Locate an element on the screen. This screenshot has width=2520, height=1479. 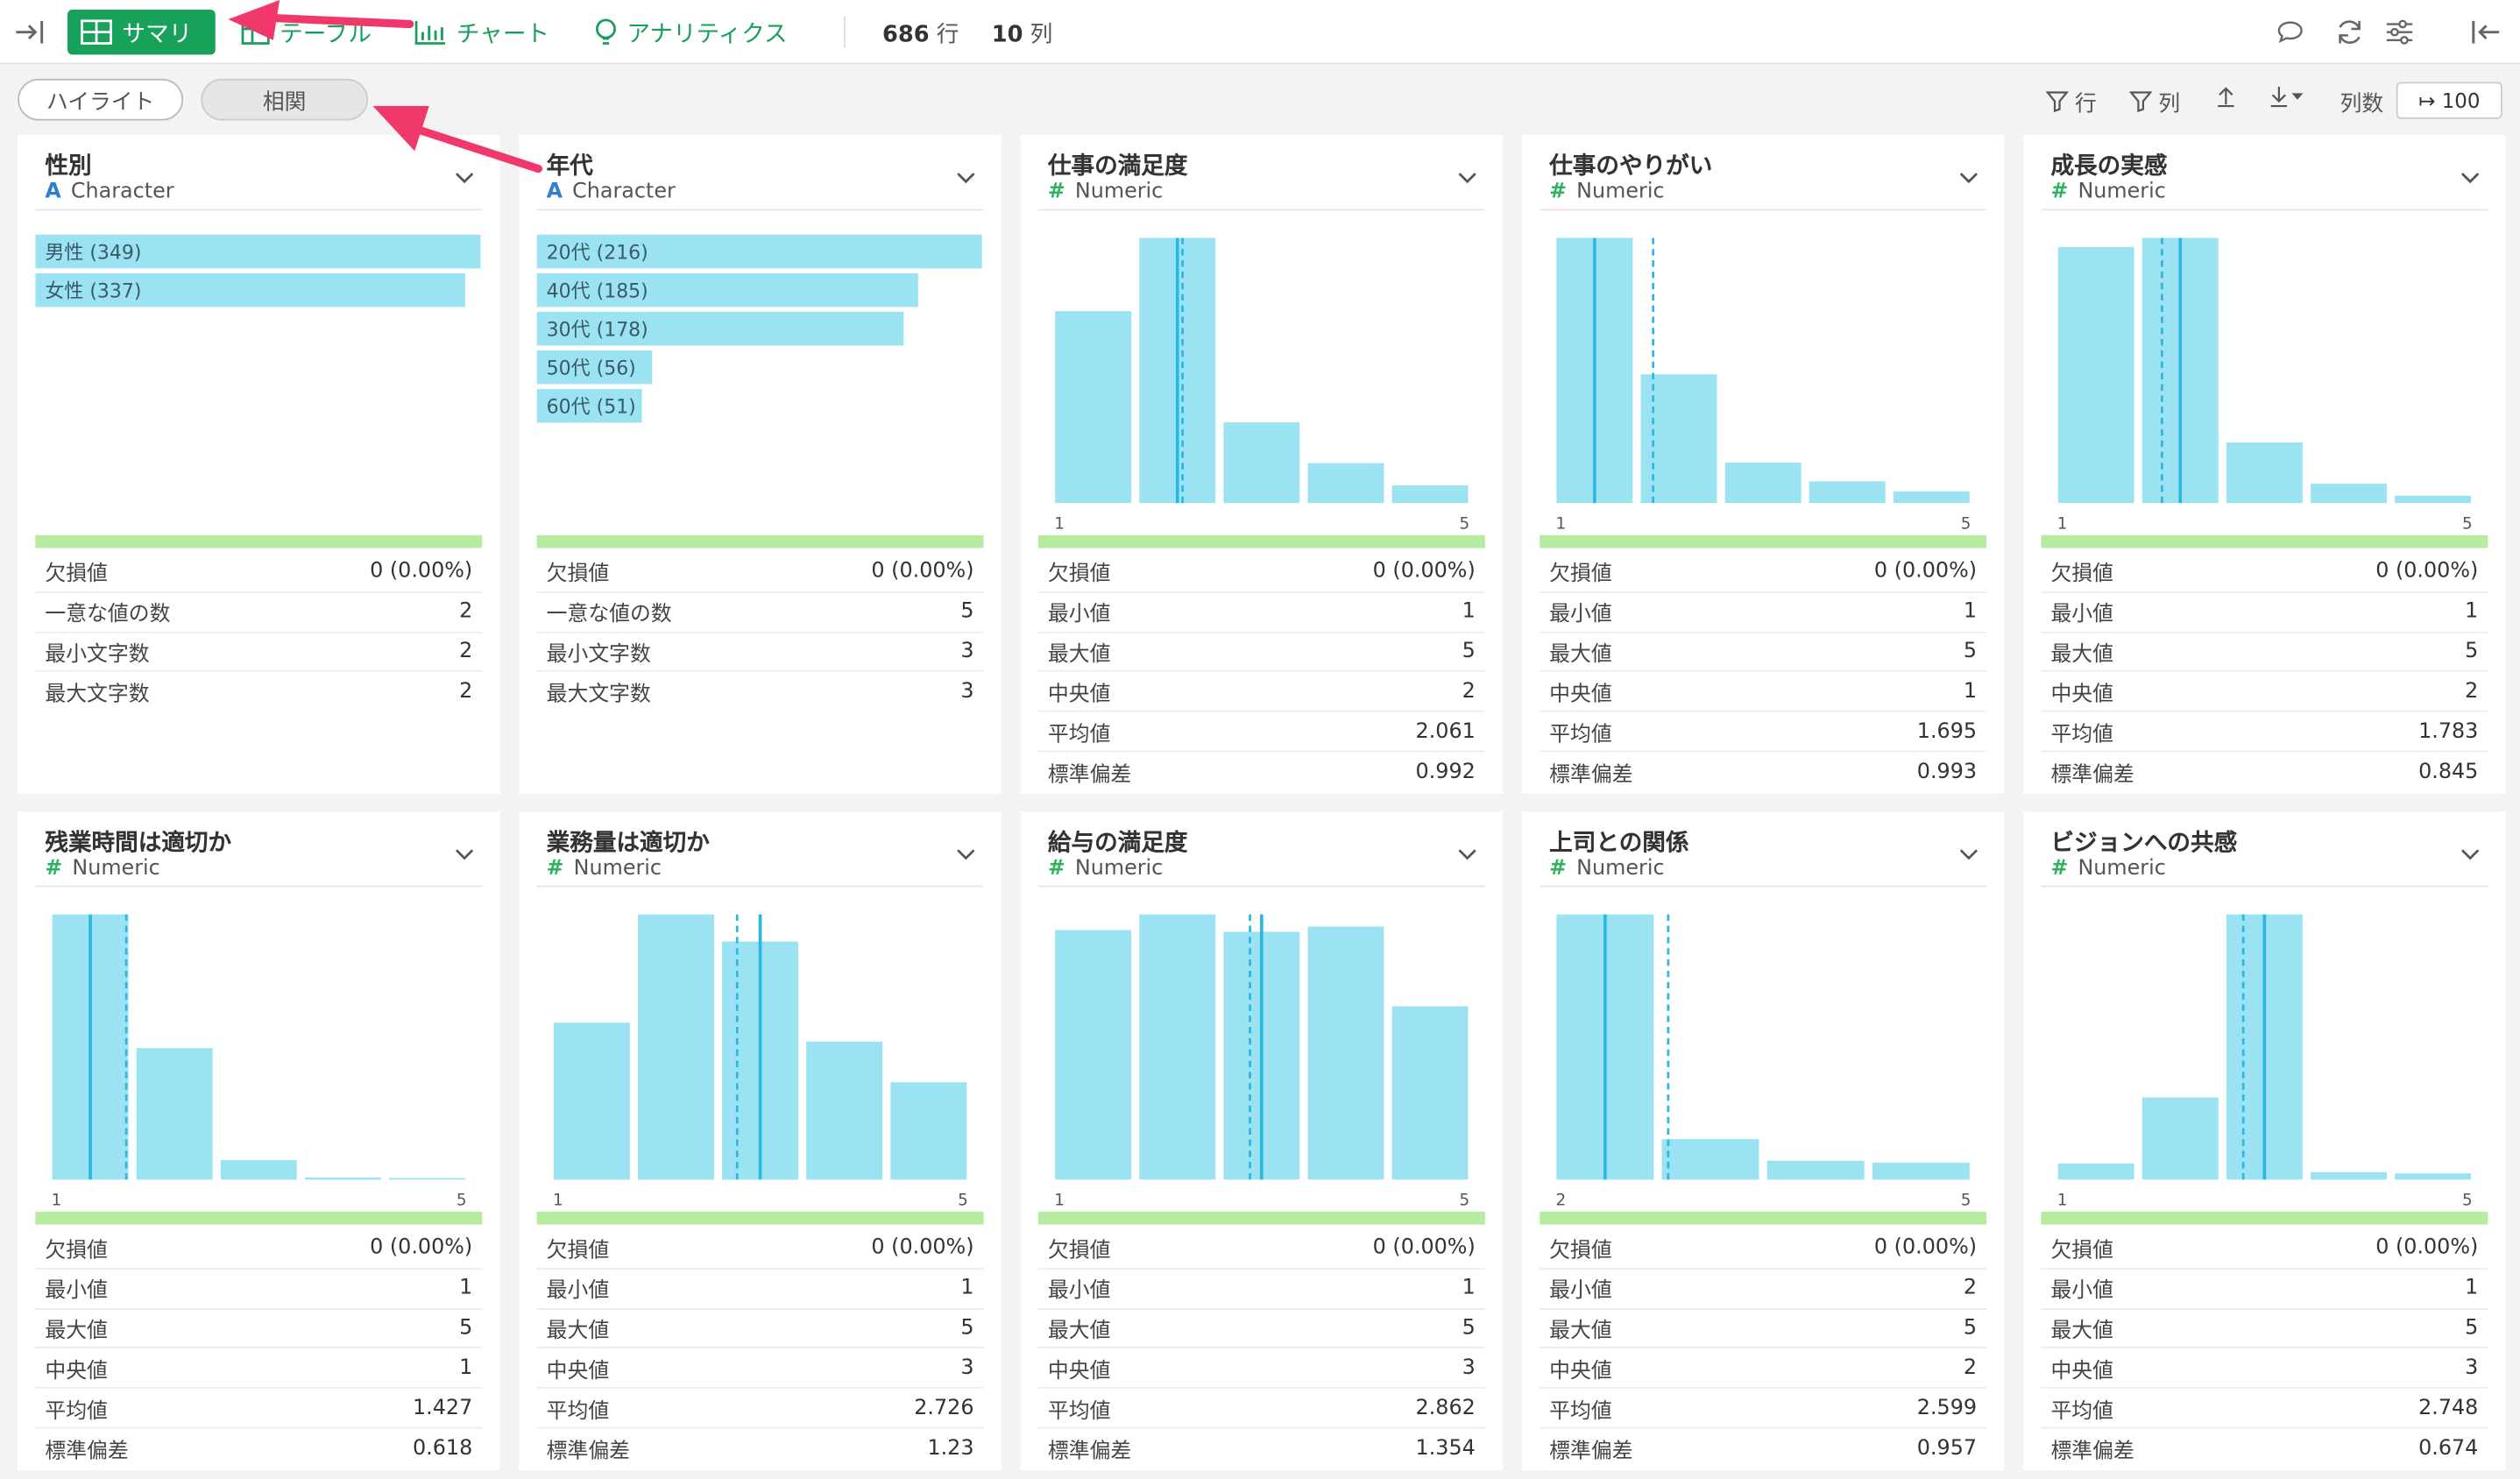
columns-label: 列数 is located at coordinates (2361, 104).